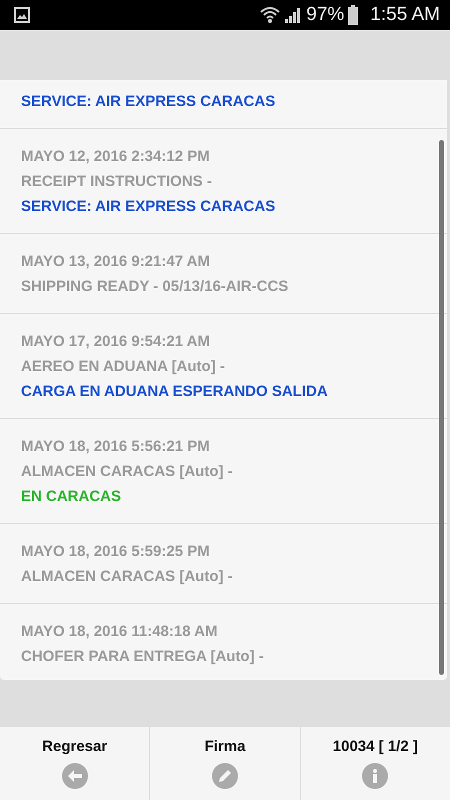 Image resolution: width=450 pixels, height=800 pixels. Describe the element at coordinates (225, 775) in the screenshot. I see `pencil-icon` at that location.